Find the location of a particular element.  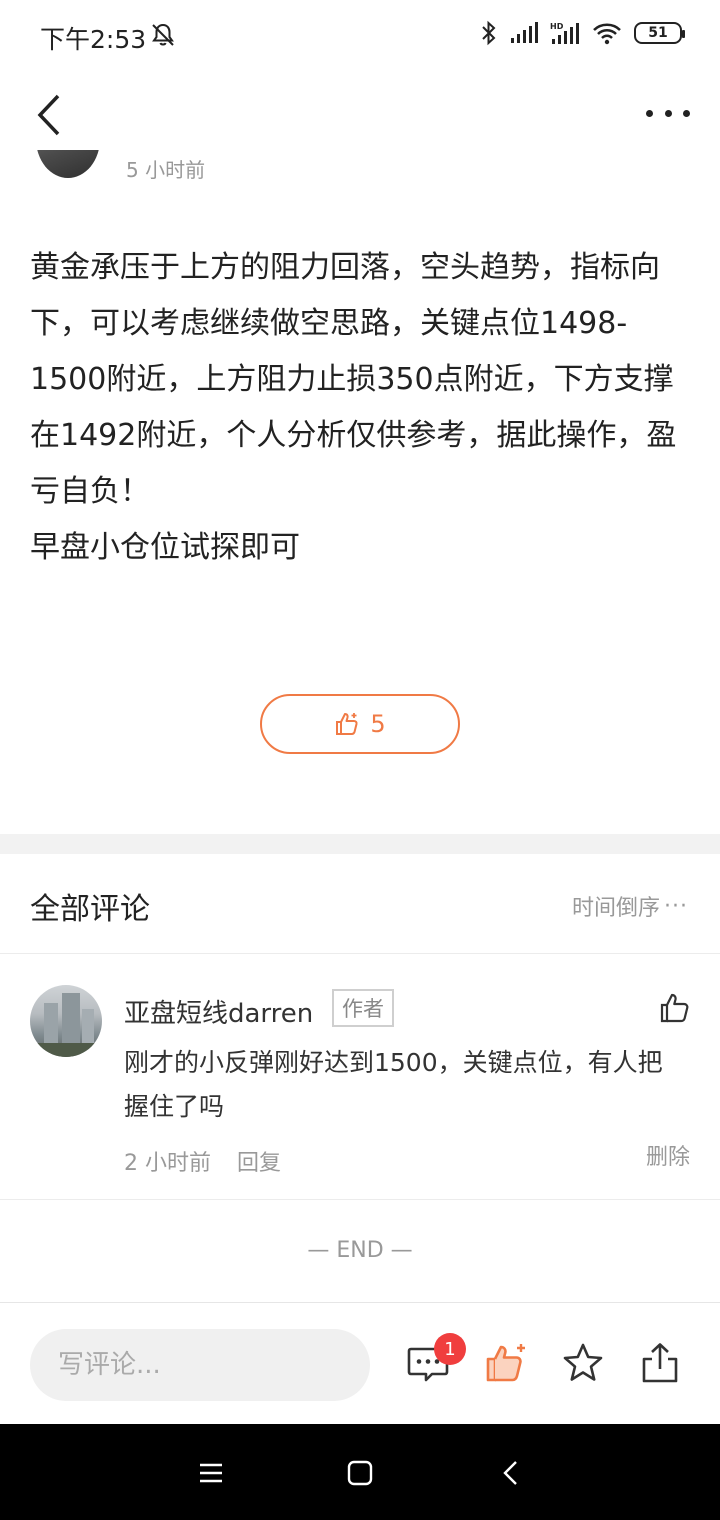

bell-off-icon is located at coordinates (163, 34).